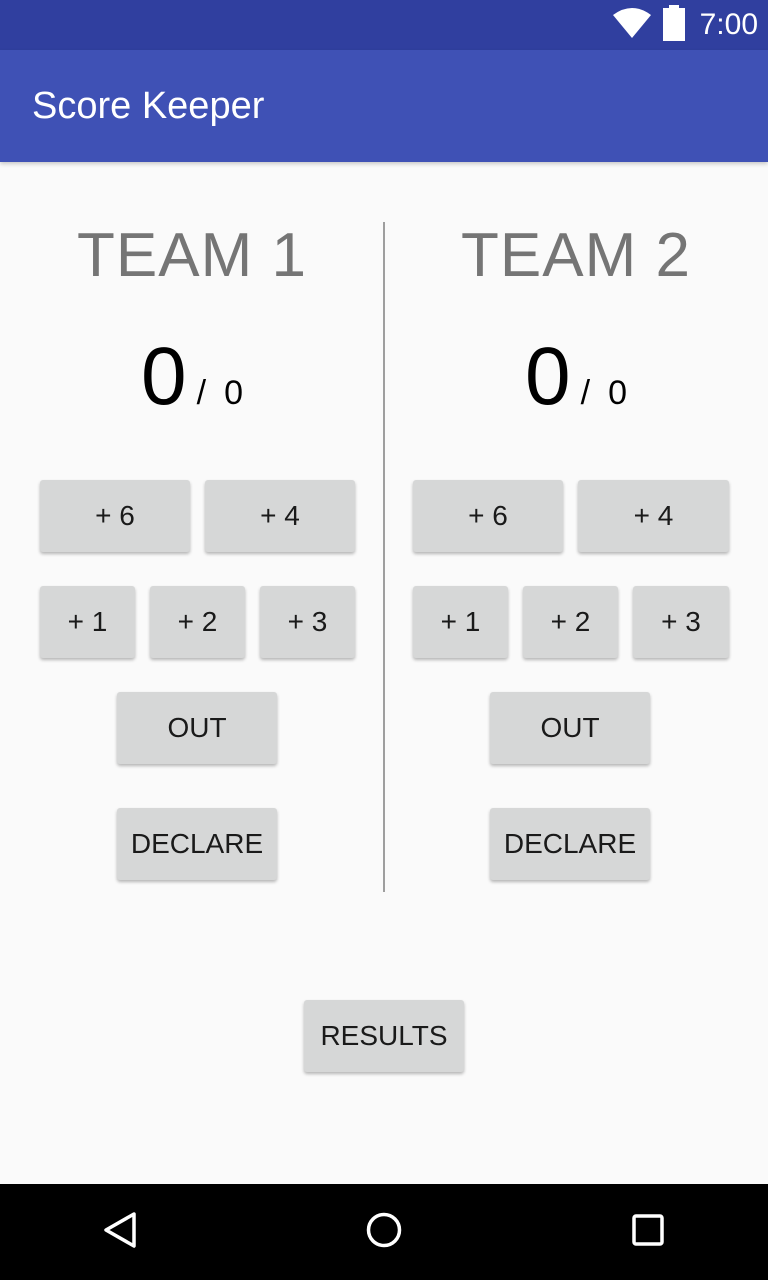 The image size is (768, 1280). What do you see at coordinates (570, 622) in the screenshot?
I see `team-2-plus2-button: + 2` at bounding box center [570, 622].